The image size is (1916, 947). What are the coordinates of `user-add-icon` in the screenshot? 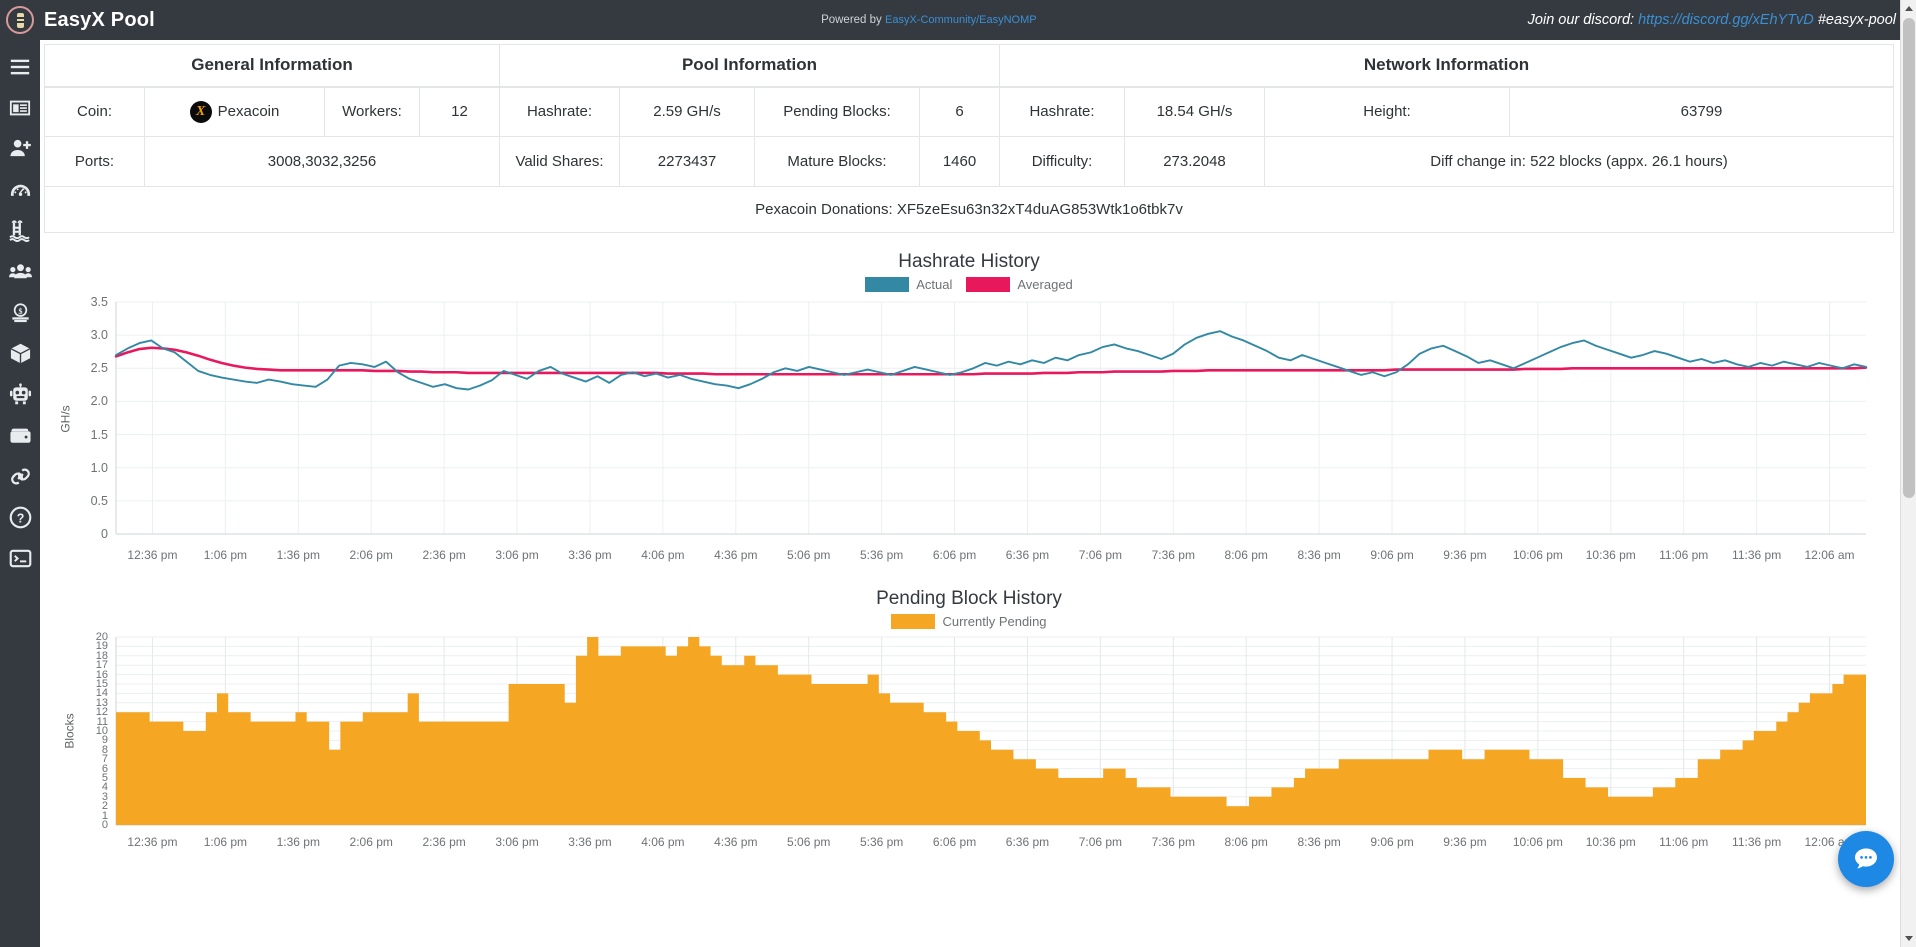 It's located at (20, 148).